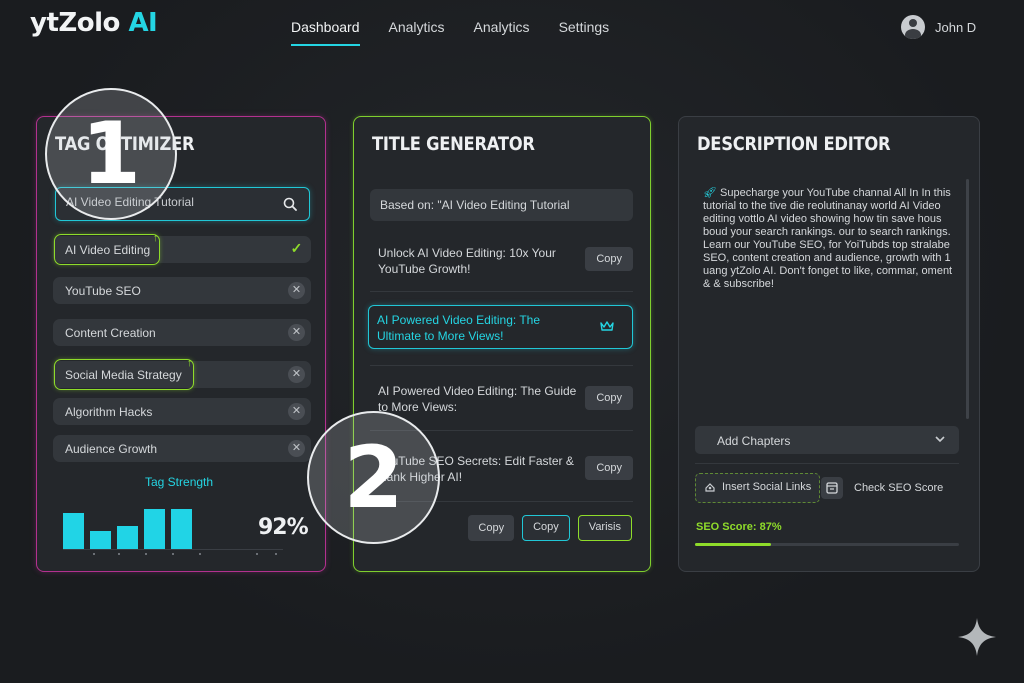 The width and height of the screenshot is (1024, 683). I want to click on sparkle-icon, so click(977, 637).